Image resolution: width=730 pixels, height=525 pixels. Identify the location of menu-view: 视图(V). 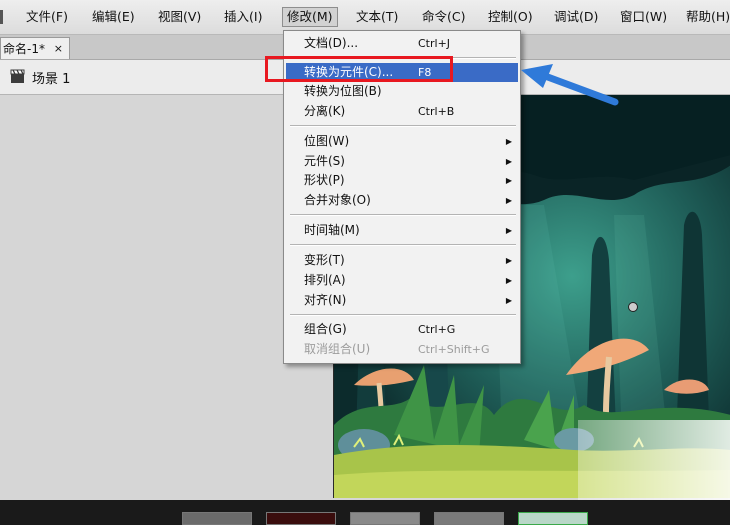
(179, 17).